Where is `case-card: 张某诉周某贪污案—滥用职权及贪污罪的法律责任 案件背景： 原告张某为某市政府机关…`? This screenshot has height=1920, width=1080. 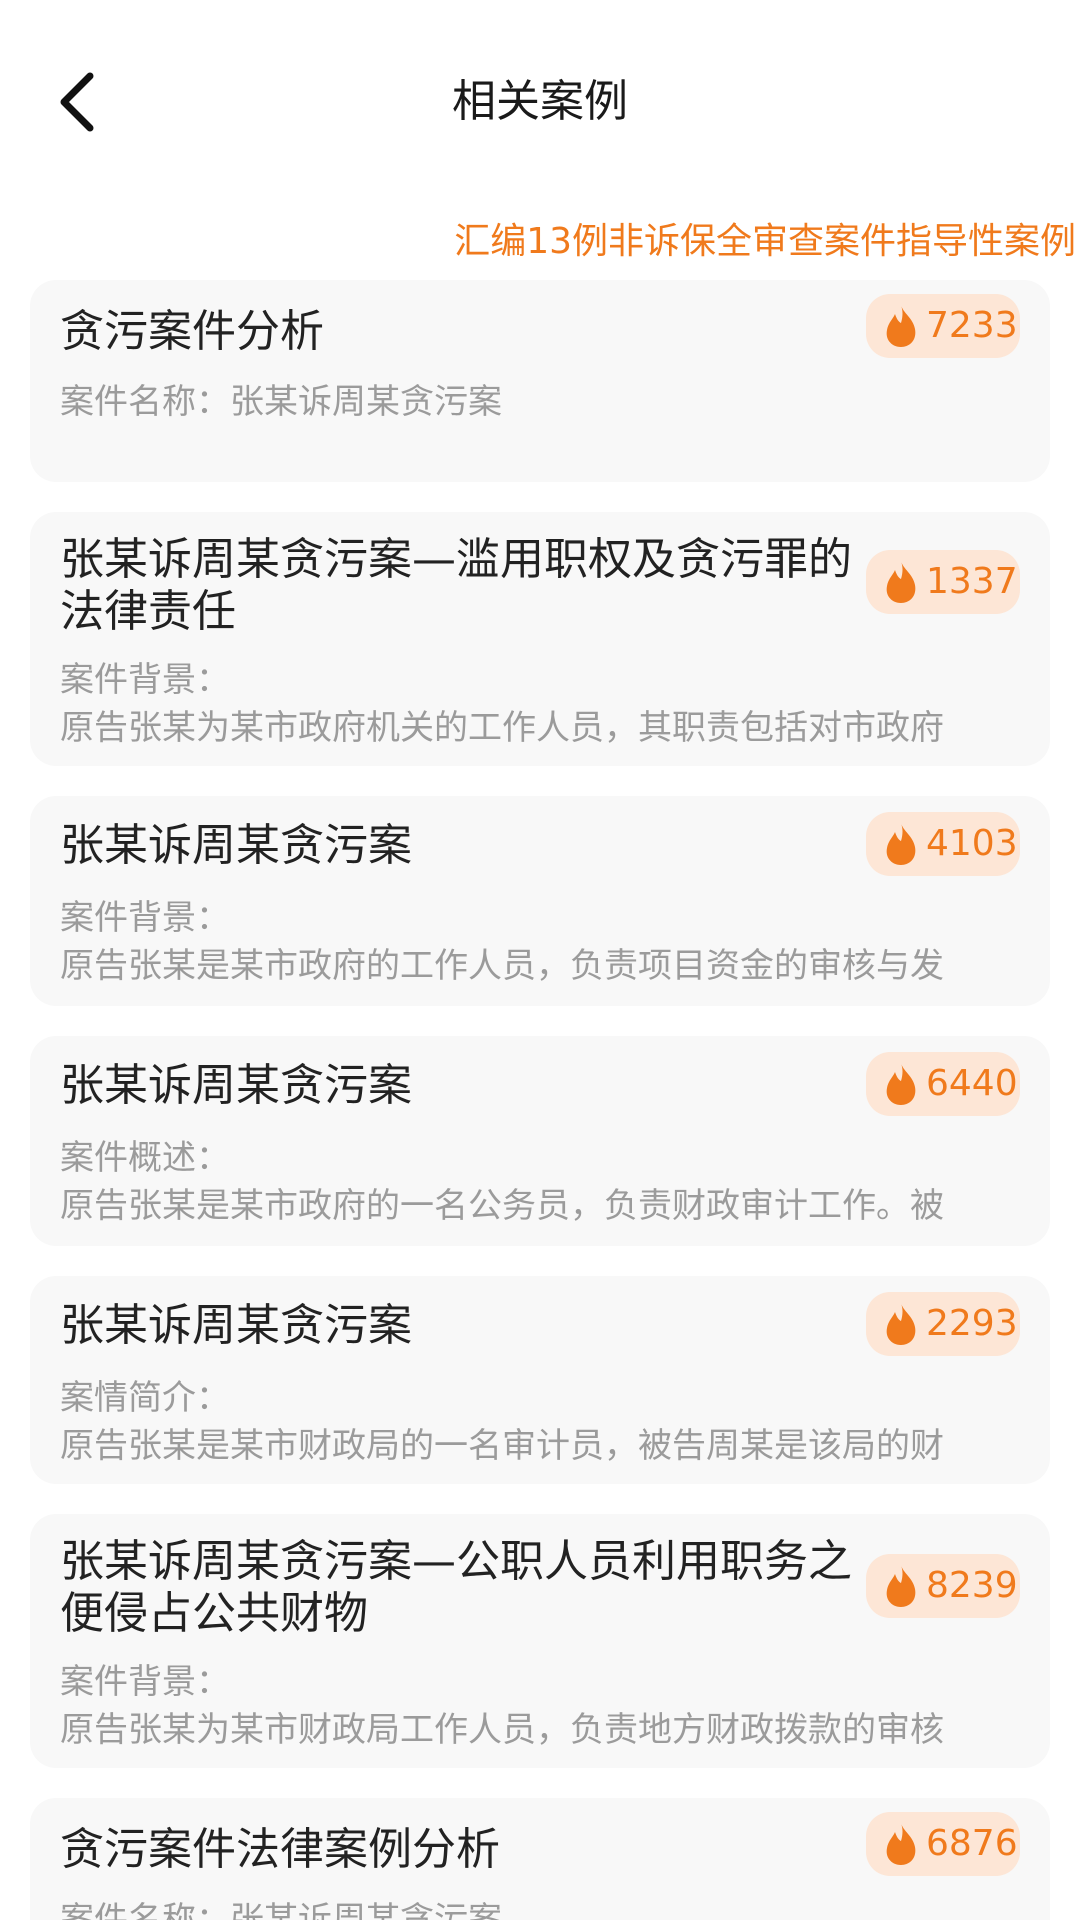
case-card: 张某诉周某贪污案—滥用职权及贪污罪的法律责任 案件背景： 原告张某为某市政府机关… is located at coordinates (540, 639).